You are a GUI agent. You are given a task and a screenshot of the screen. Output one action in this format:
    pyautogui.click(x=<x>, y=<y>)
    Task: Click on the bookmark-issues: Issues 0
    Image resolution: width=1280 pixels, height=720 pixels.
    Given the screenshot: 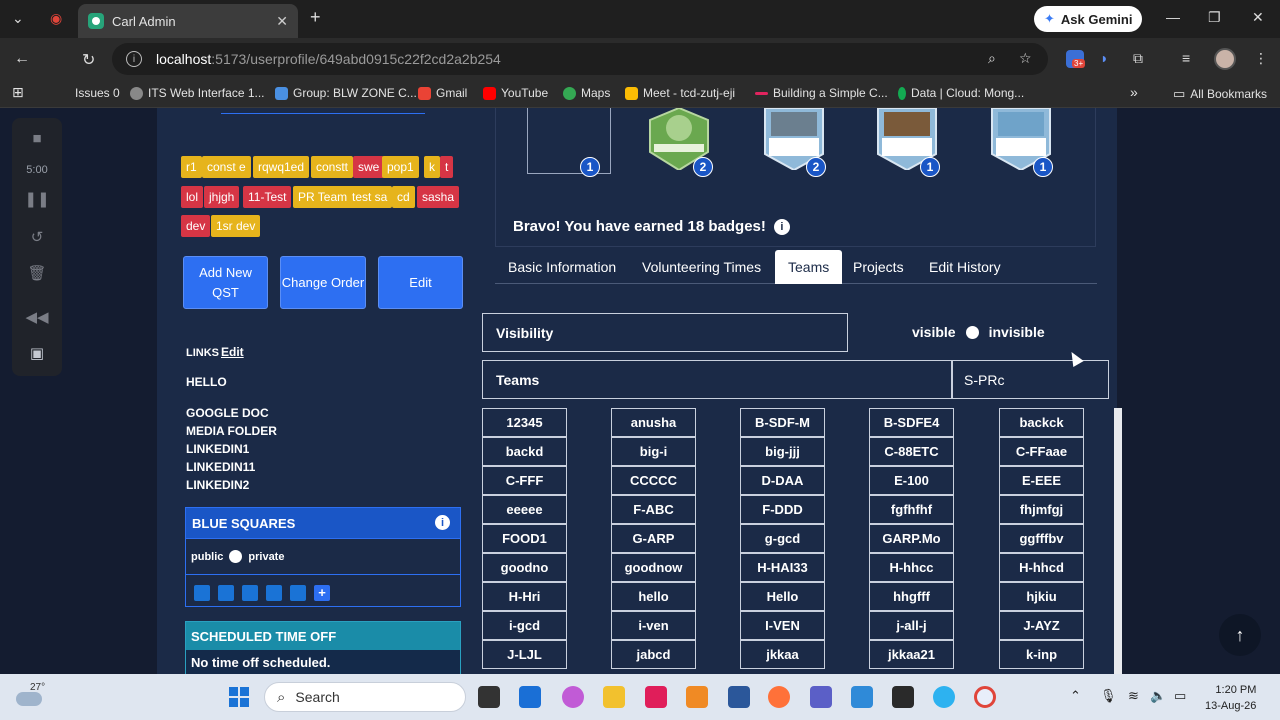 What is the action you would take?
    pyautogui.click(x=97, y=93)
    